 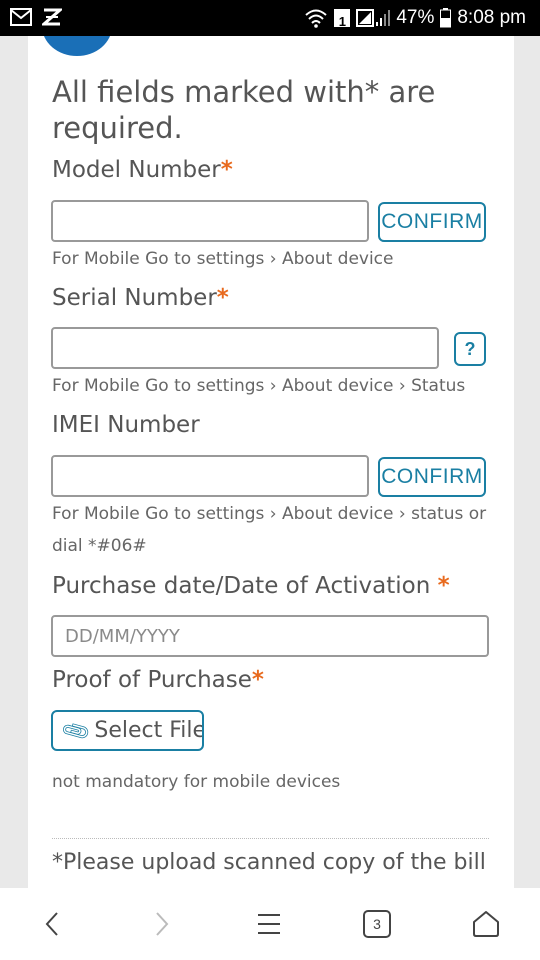 What do you see at coordinates (223, 259) in the screenshot?
I see `model-number-hint: For Mobile Go to settings › About device` at bounding box center [223, 259].